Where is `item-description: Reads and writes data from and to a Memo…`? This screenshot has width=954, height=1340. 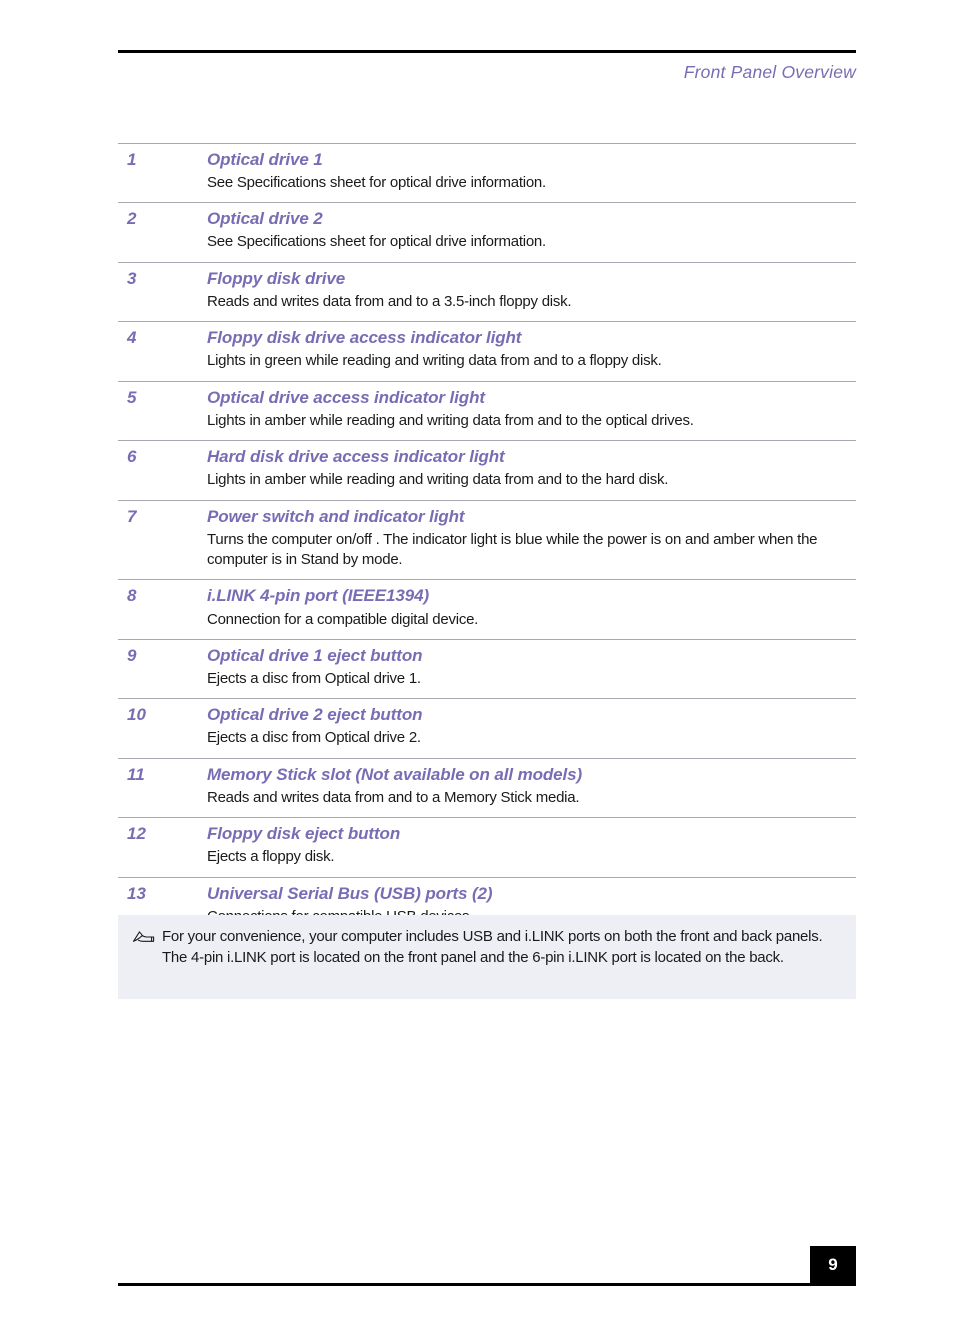
item-description: Reads and writes data from and to a Memo… is located at coordinates (393, 797).